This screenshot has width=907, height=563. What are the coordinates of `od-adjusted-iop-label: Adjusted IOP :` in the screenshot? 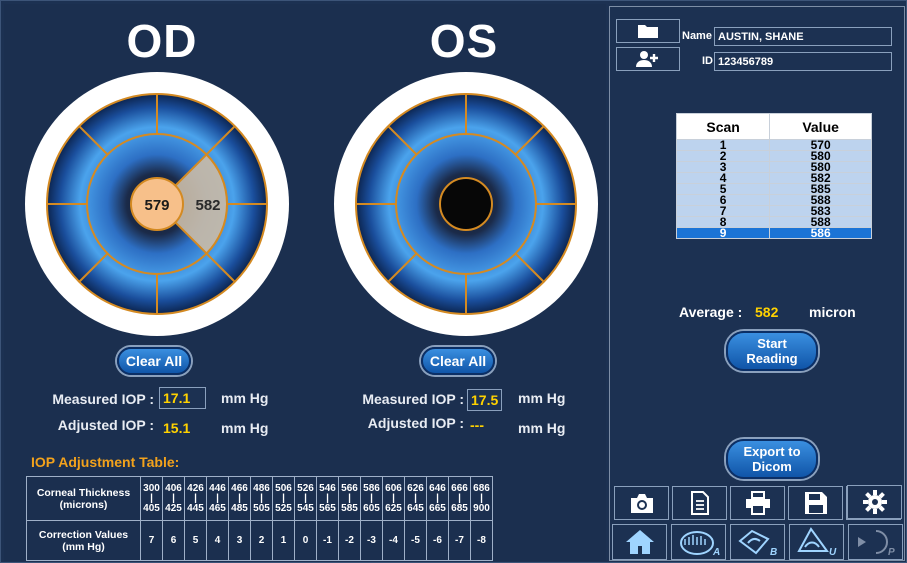 It's located at (105, 425).